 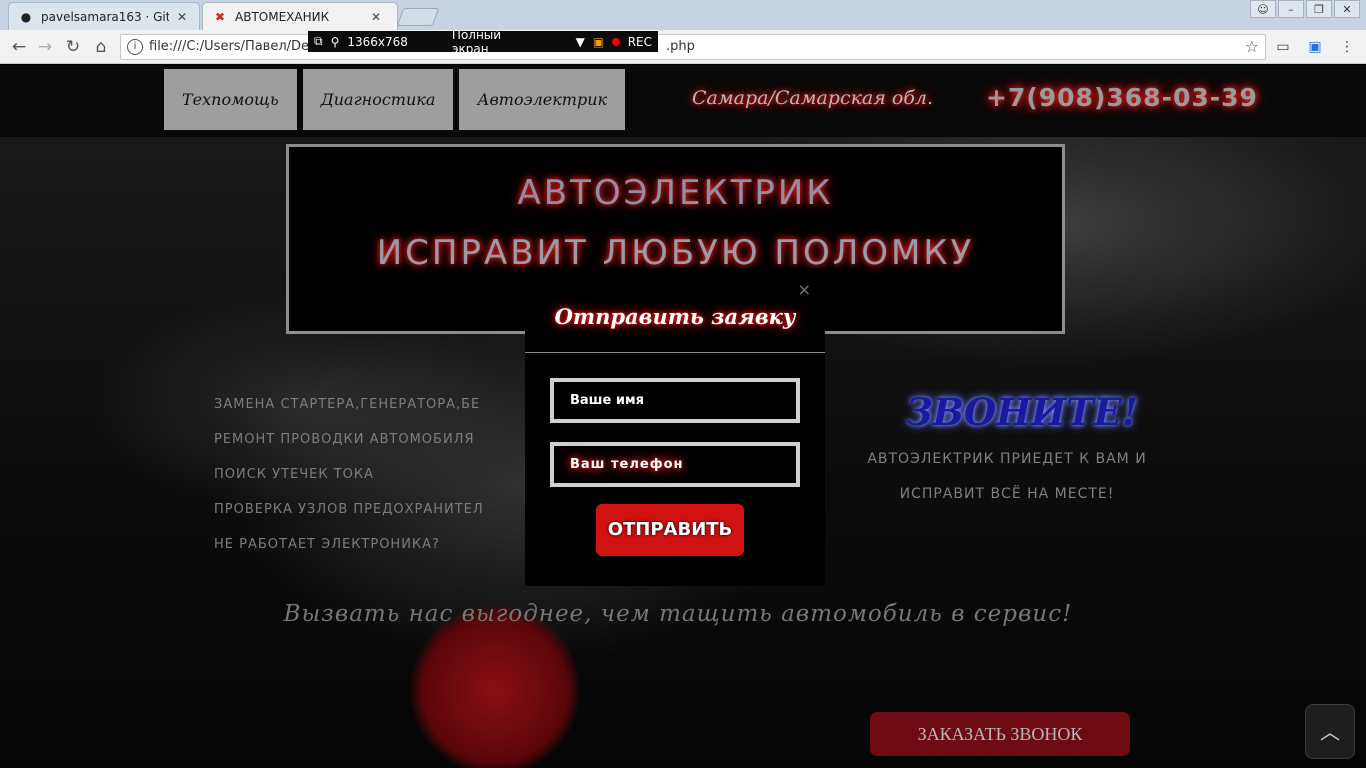 I want to click on extension-icon: ▣, so click(x=1315, y=47).